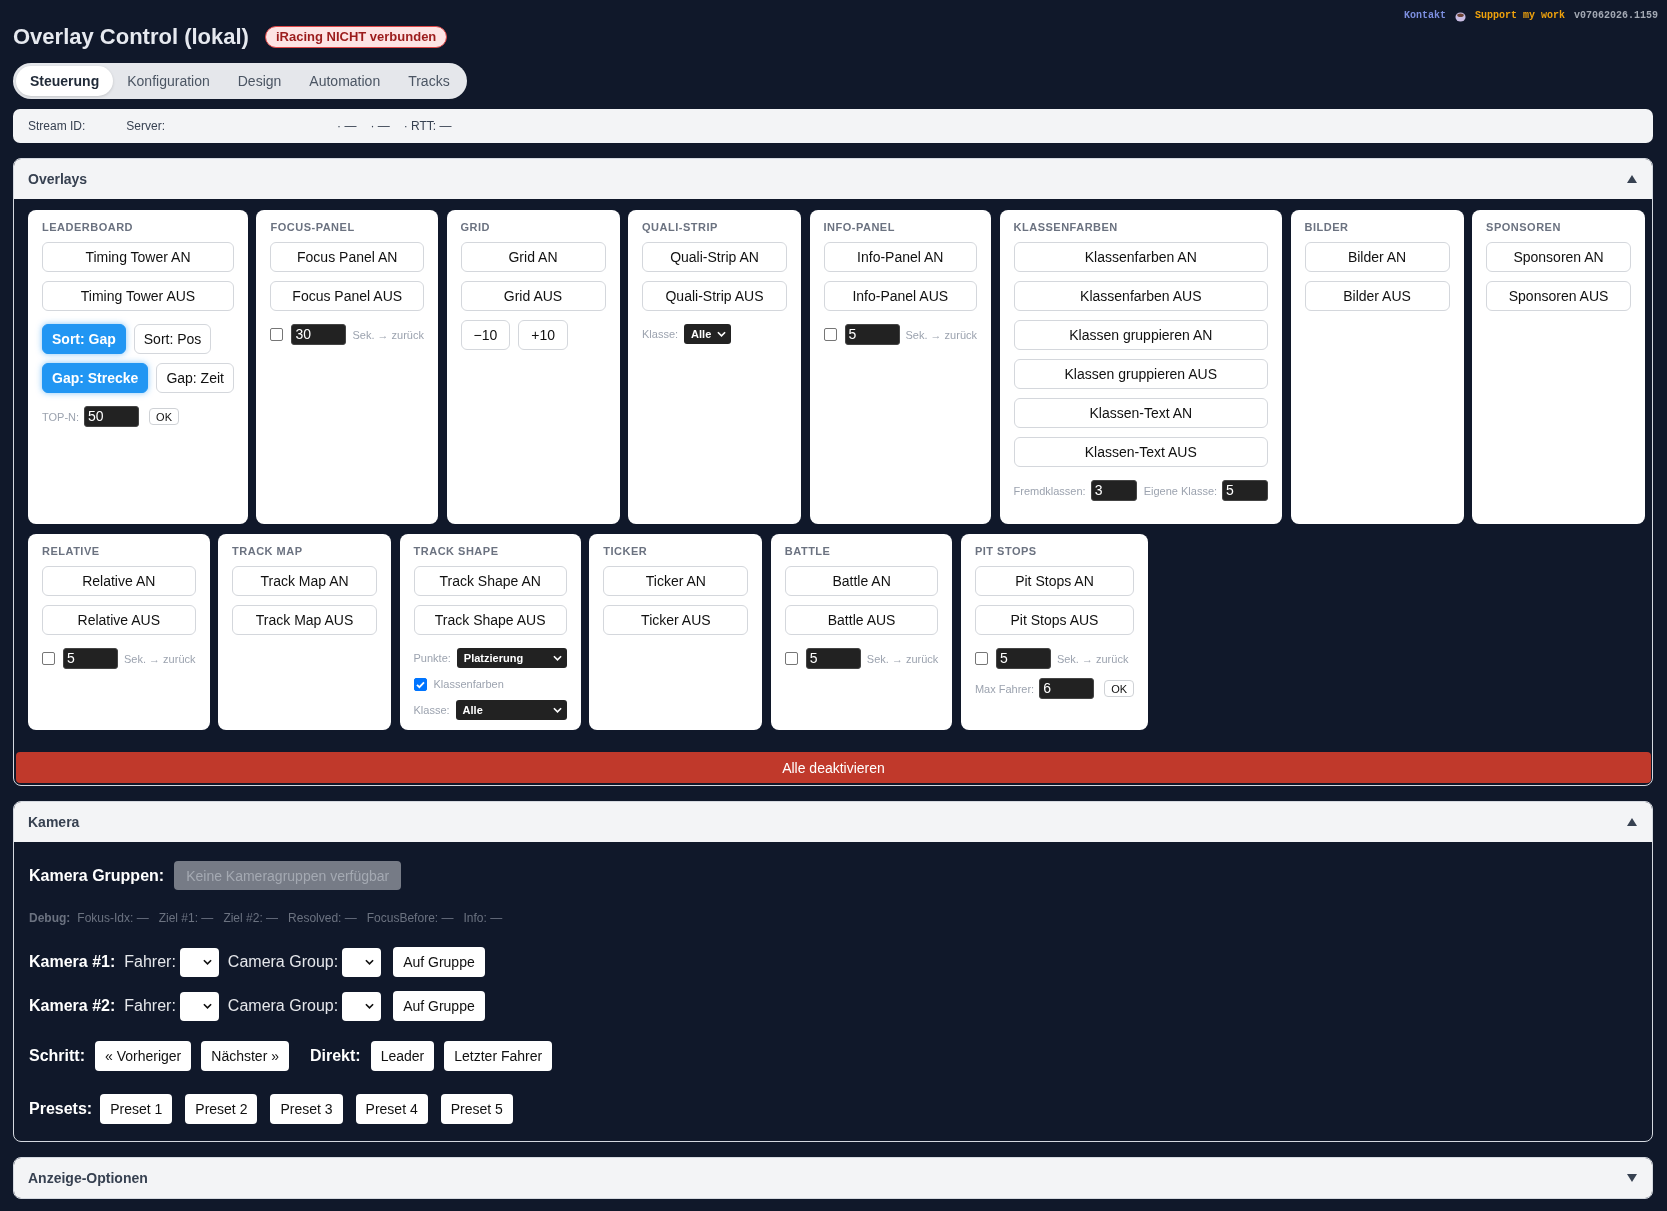 Image resolution: width=1667 pixels, height=1211 pixels. What do you see at coordinates (268, 551) in the screenshot?
I see `card-title: TRACK MAP` at bounding box center [268, 551].